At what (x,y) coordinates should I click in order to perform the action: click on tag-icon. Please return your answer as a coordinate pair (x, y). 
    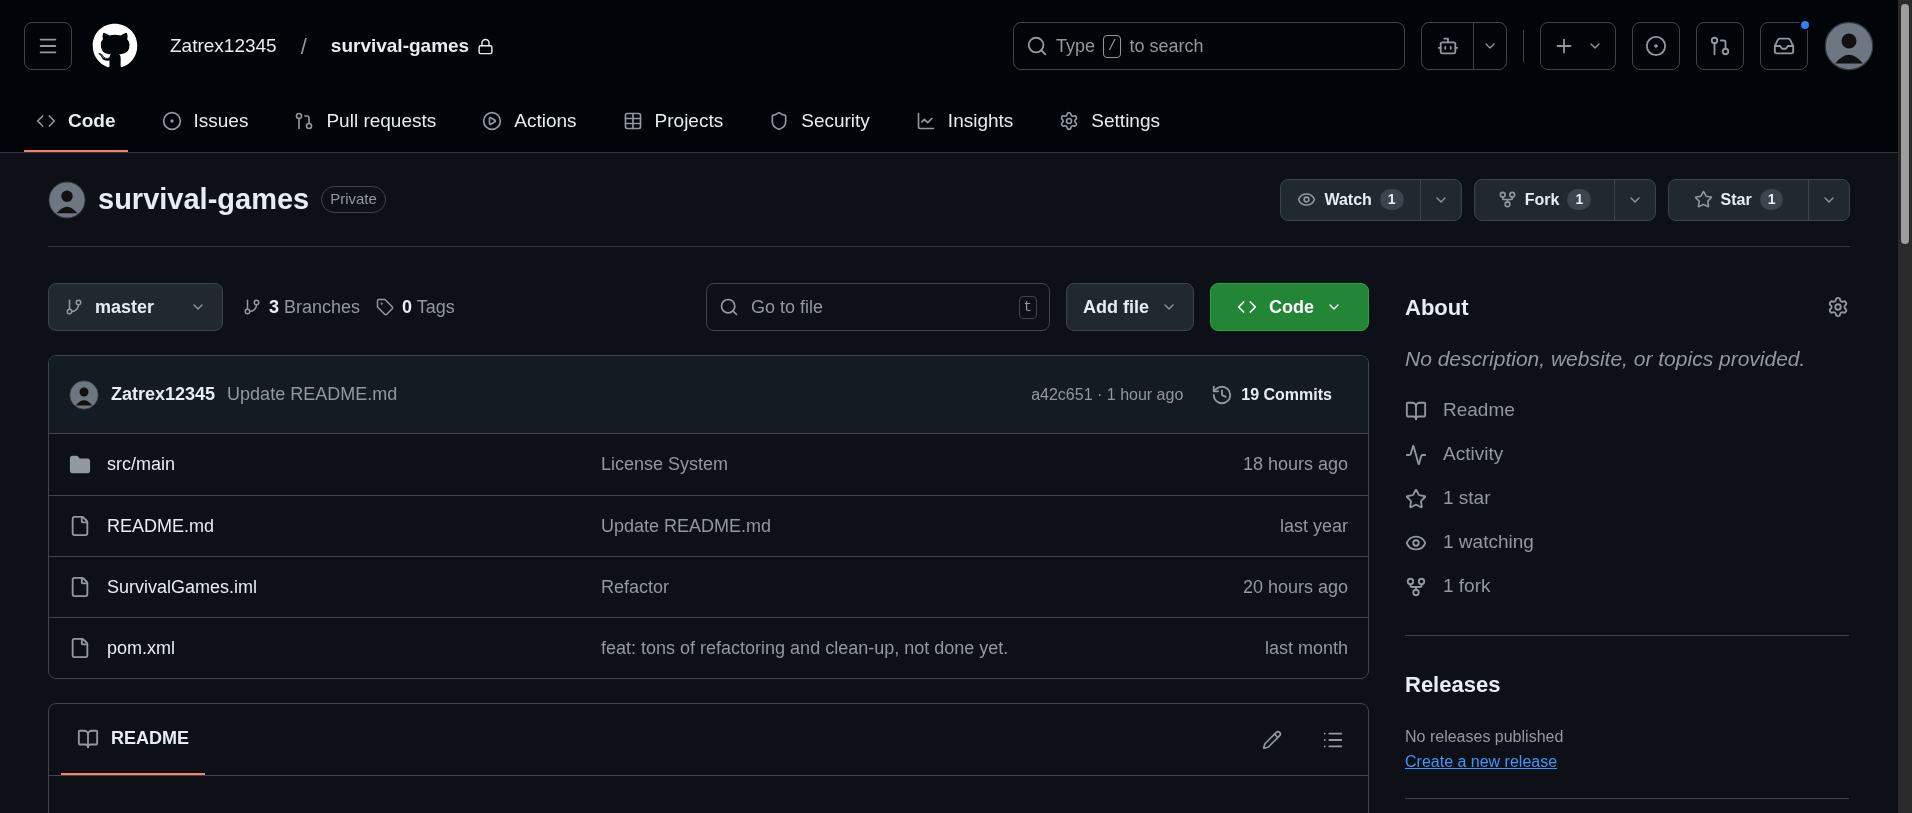
    Looking at the image, I should click on (385, 307).